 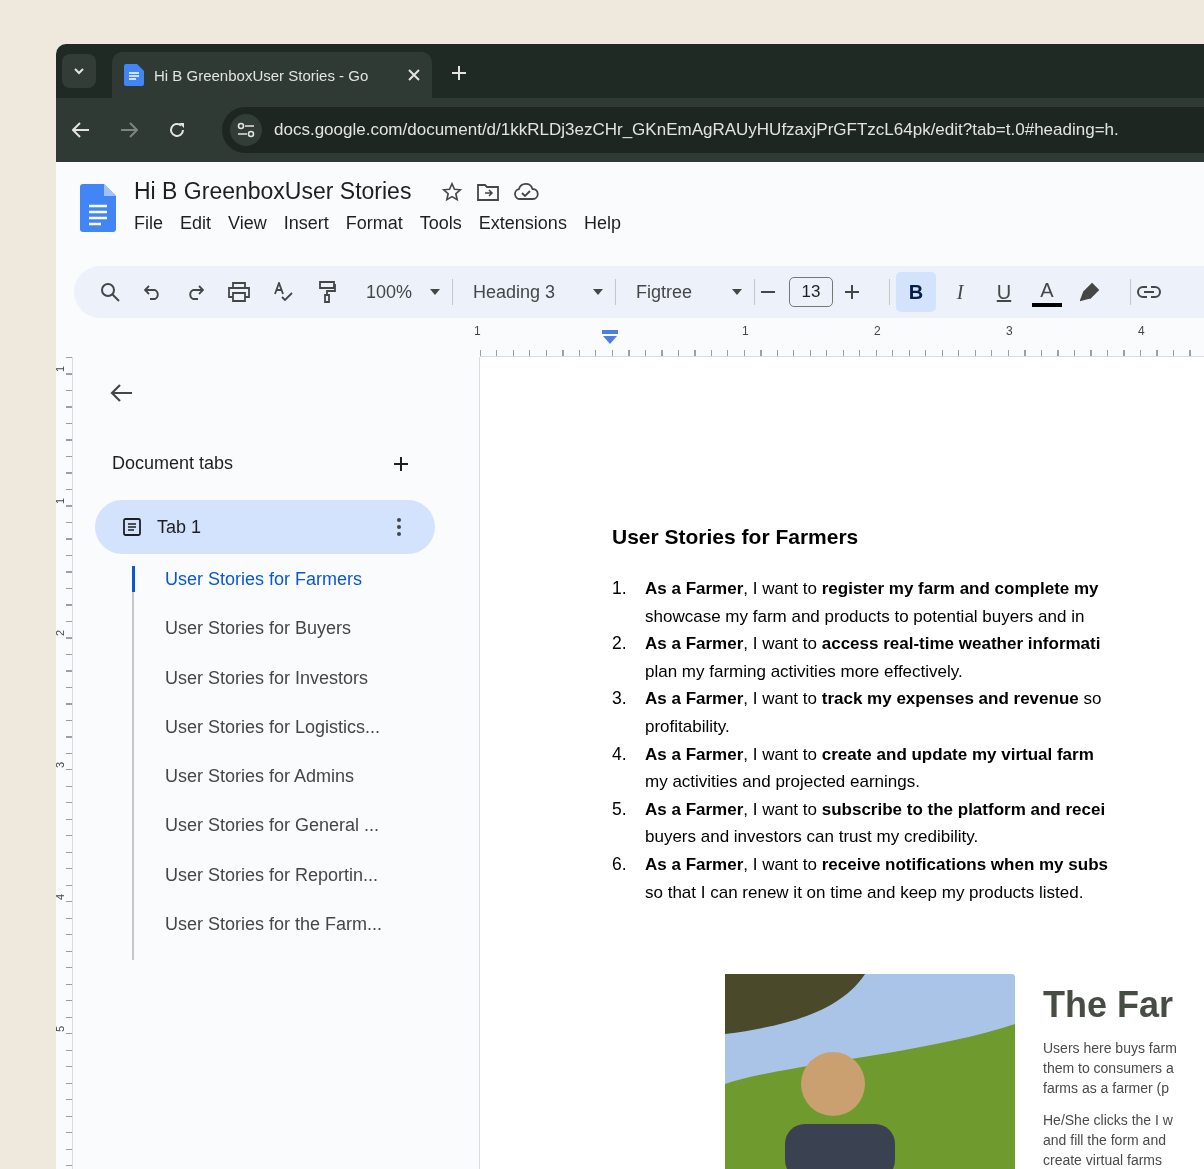 What do you see at coordinates (81, 130) in the screenshot?
I see `back-icon` at bounding box center [81, 130].